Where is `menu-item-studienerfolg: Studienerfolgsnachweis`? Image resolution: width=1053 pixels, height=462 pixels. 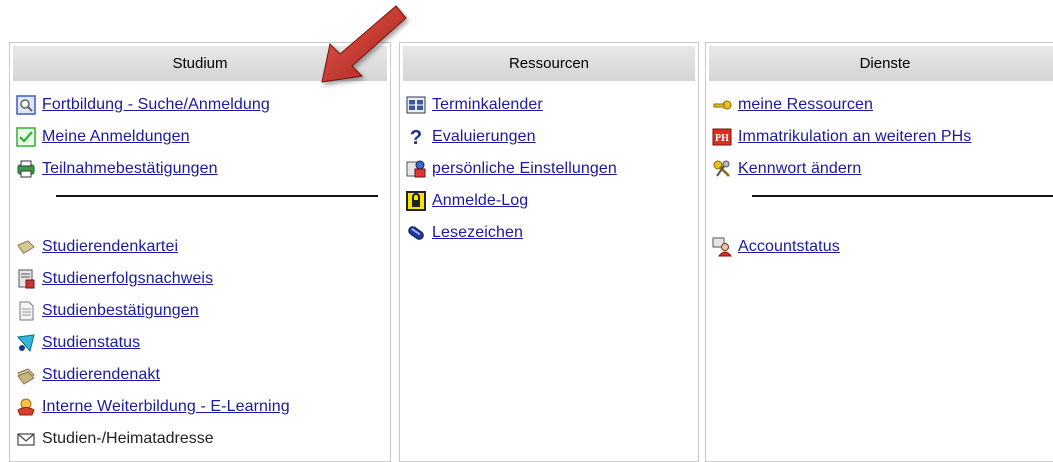
menu-item-studienerfolg: Studienerfolgsnachweis is located at coordinates (203, 279).